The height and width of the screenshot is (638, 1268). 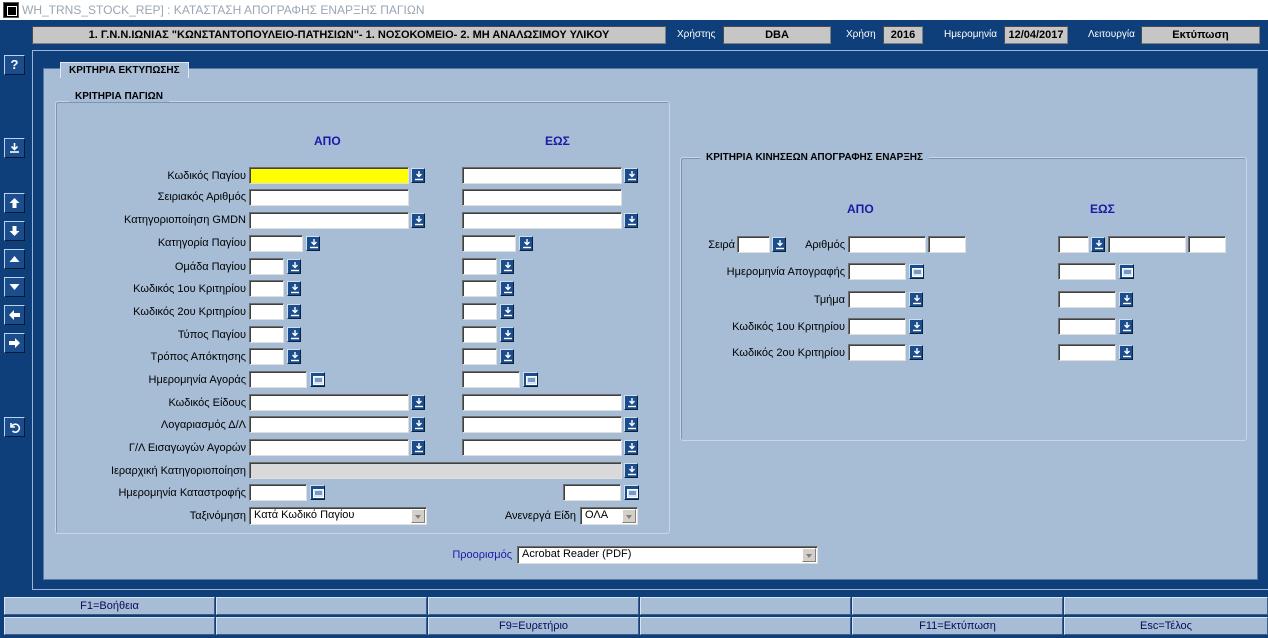 I want to click on asset-code-to-input, so click(x=542, y=175).